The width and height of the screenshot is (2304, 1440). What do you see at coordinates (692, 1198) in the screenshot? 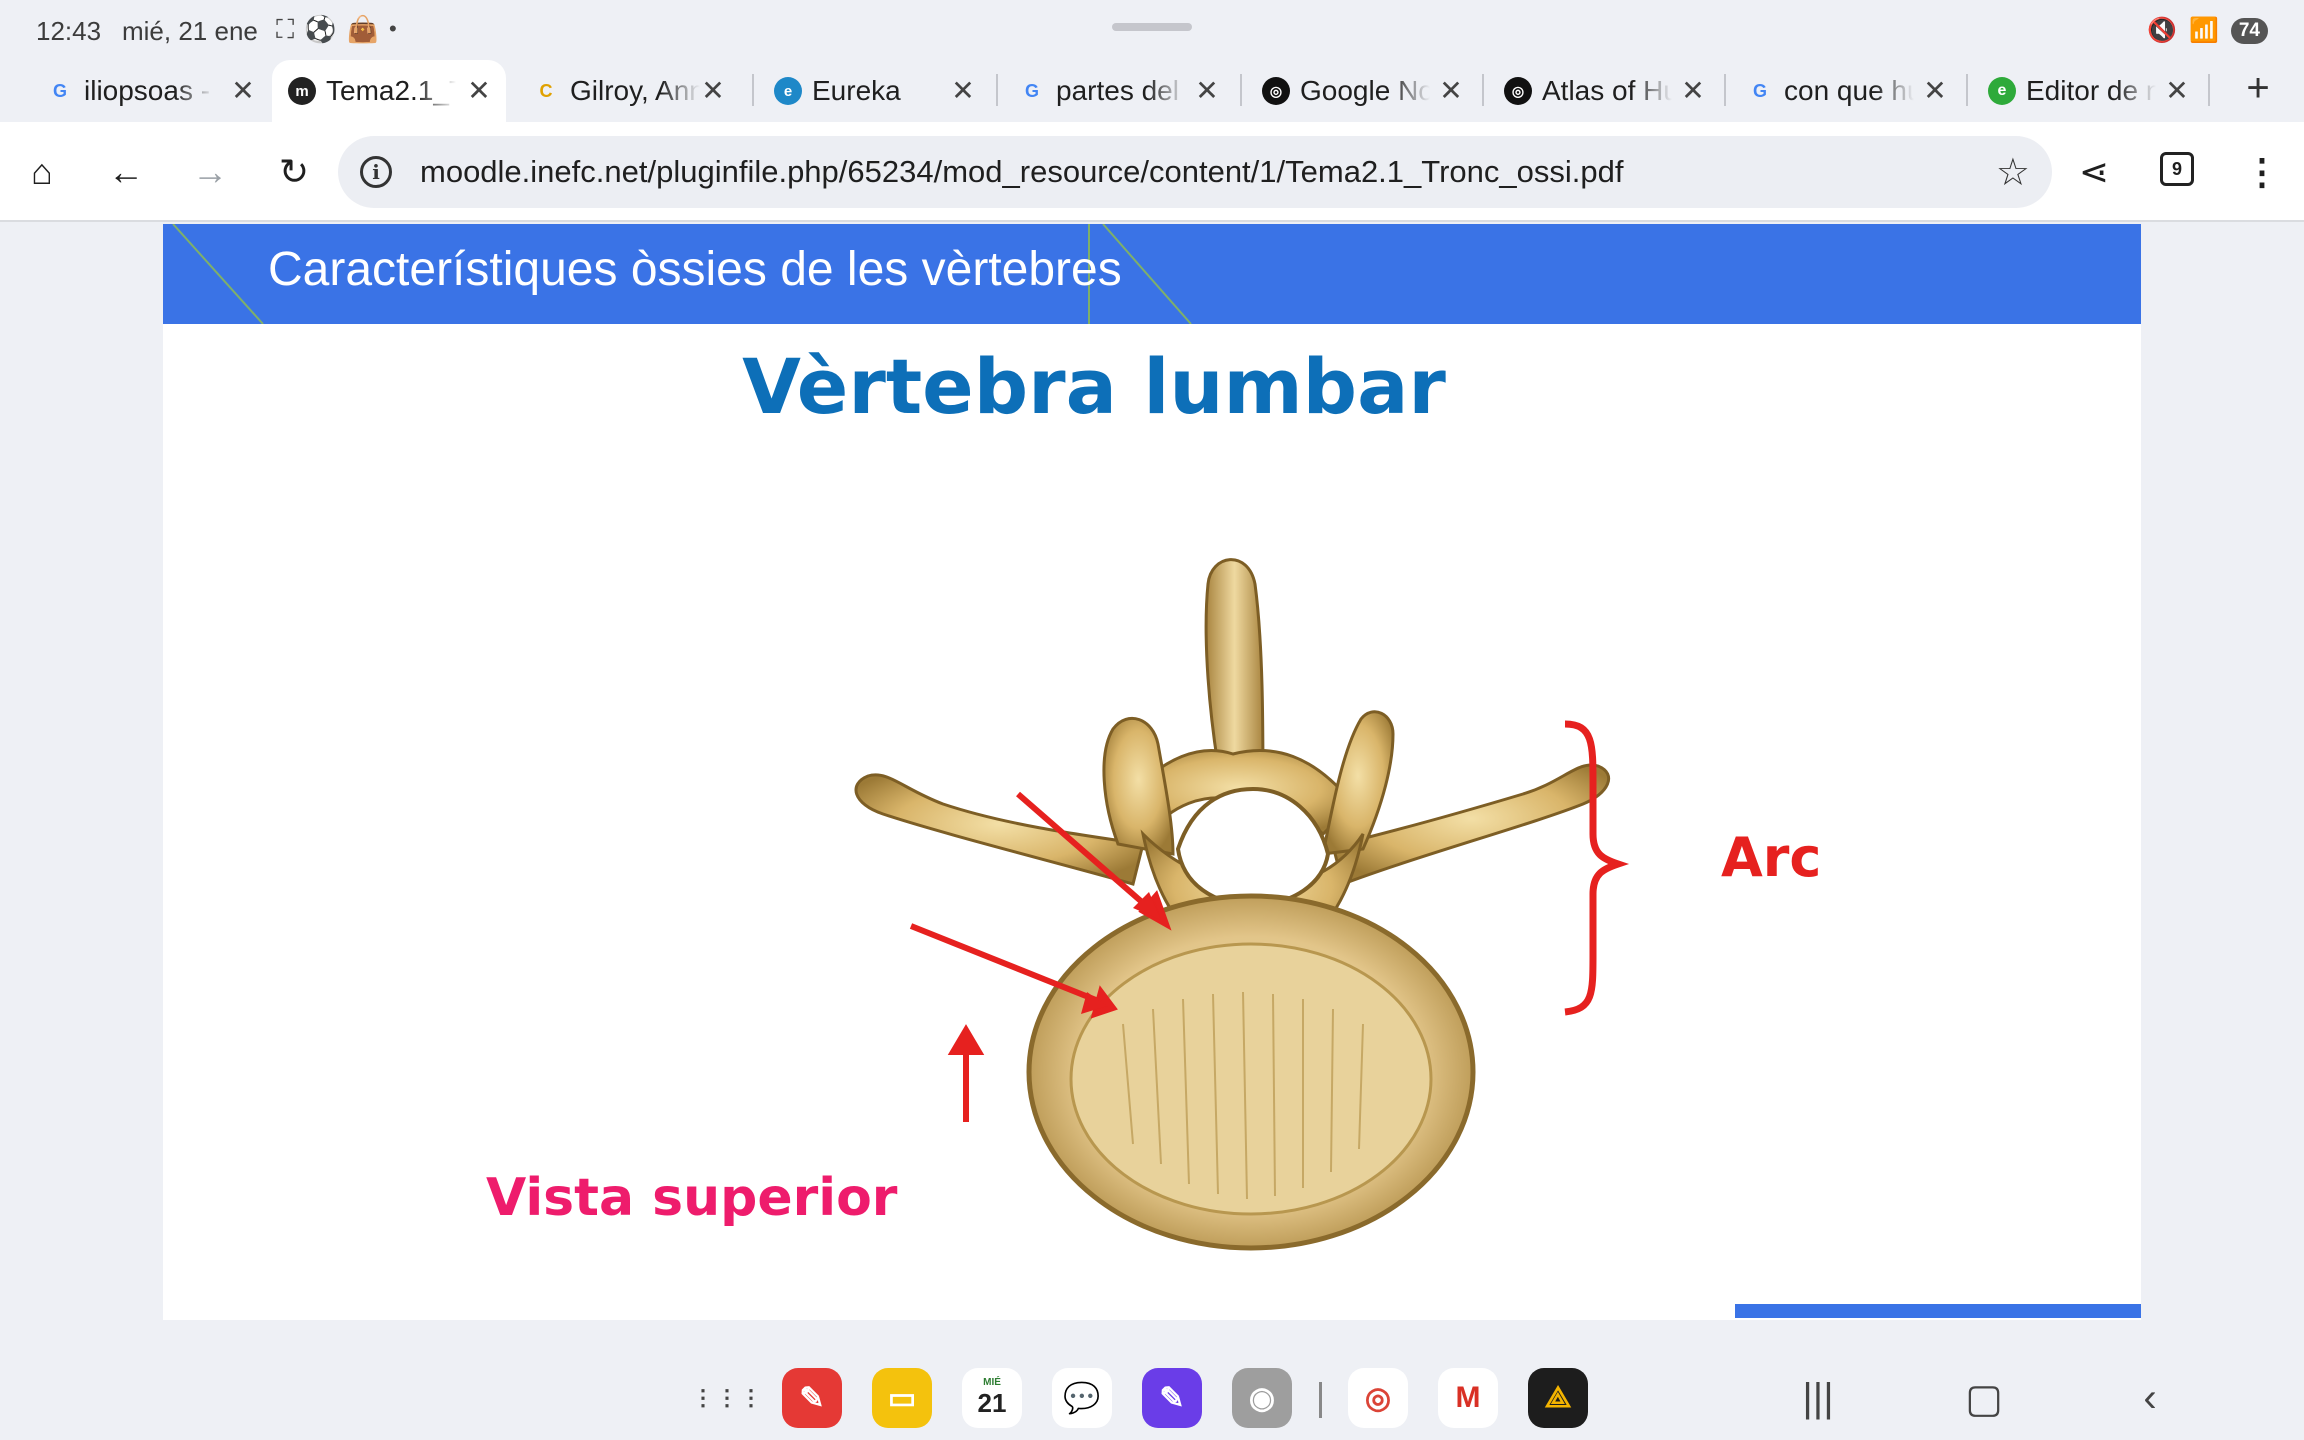
I see `label-vista-superior: Vista superior` at bounding box center [692, 1198].